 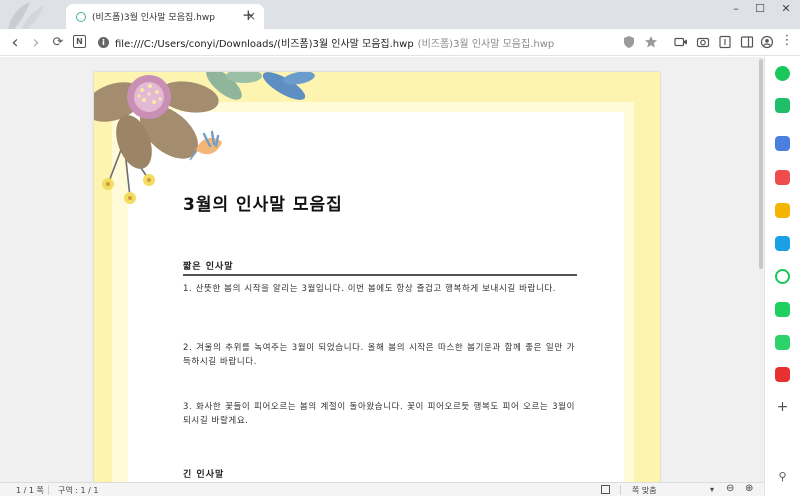 I want to click on section-title-long: 긴 인사말, so click(x=204, y=475).